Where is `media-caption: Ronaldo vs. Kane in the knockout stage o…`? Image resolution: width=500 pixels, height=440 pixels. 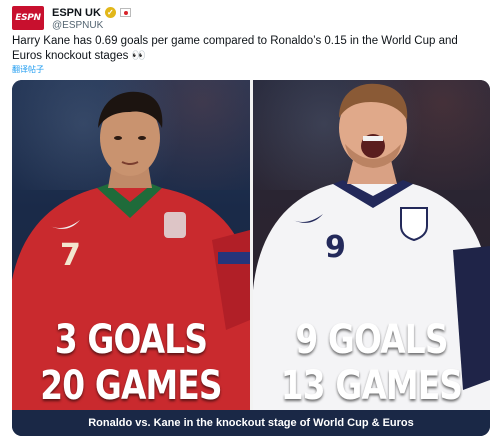
media-caption: Ronaldo vs. Kane in the knockout stage o… is located at coordinates (251, 423).